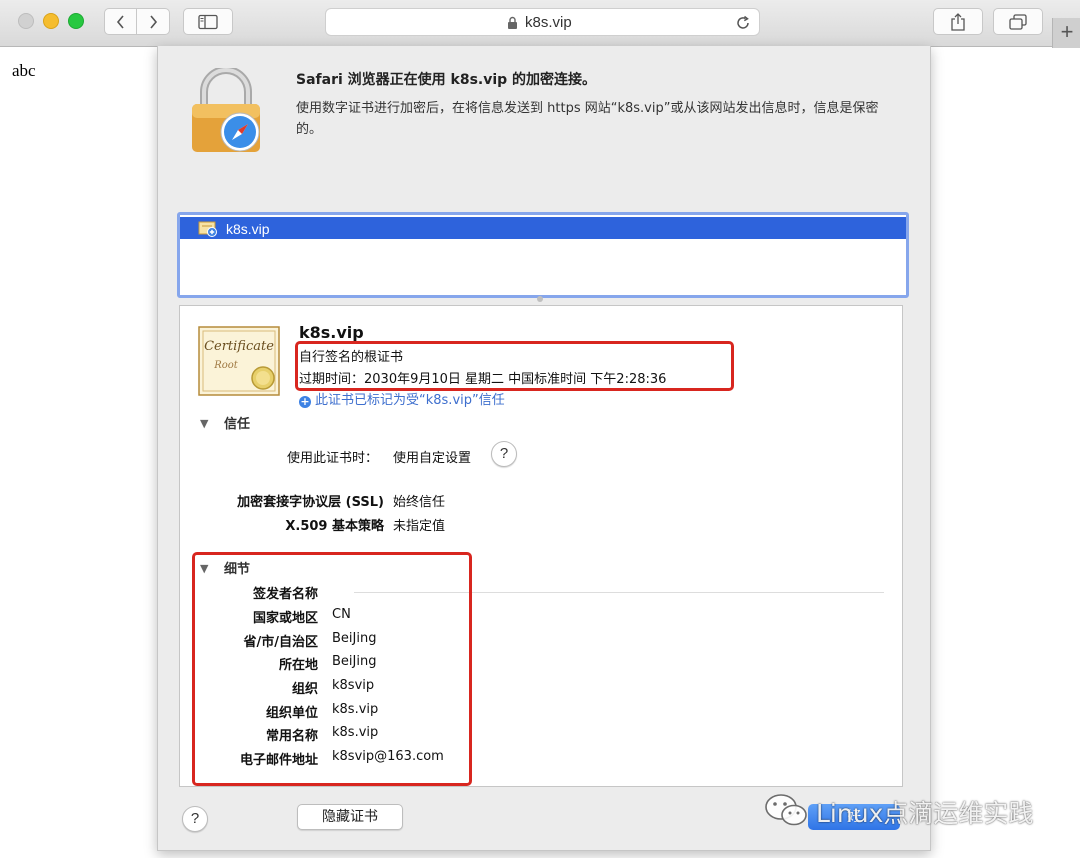 This screenshot has height=858, width=1080. Describe the element at coordinates (419, 500) in the screenshot. I see `ssl-value: 始终信任` at that location.